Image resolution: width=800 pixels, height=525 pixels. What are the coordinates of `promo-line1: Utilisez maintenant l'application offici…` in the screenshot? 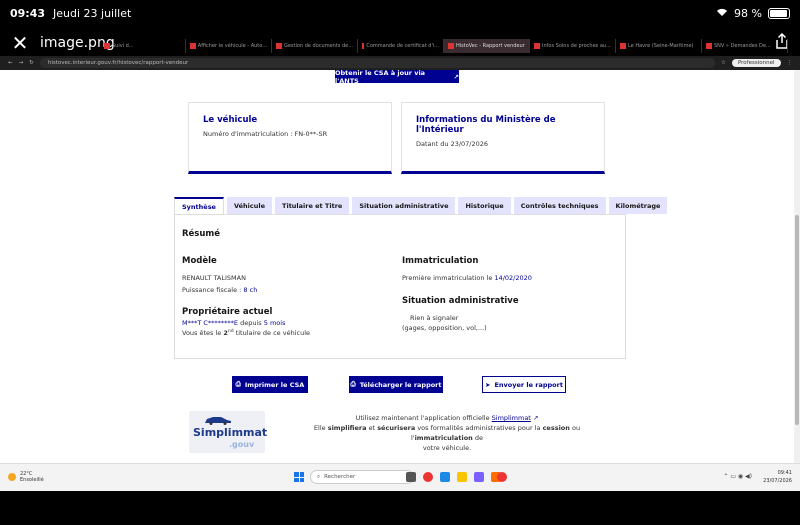 It's located at (447, 418).